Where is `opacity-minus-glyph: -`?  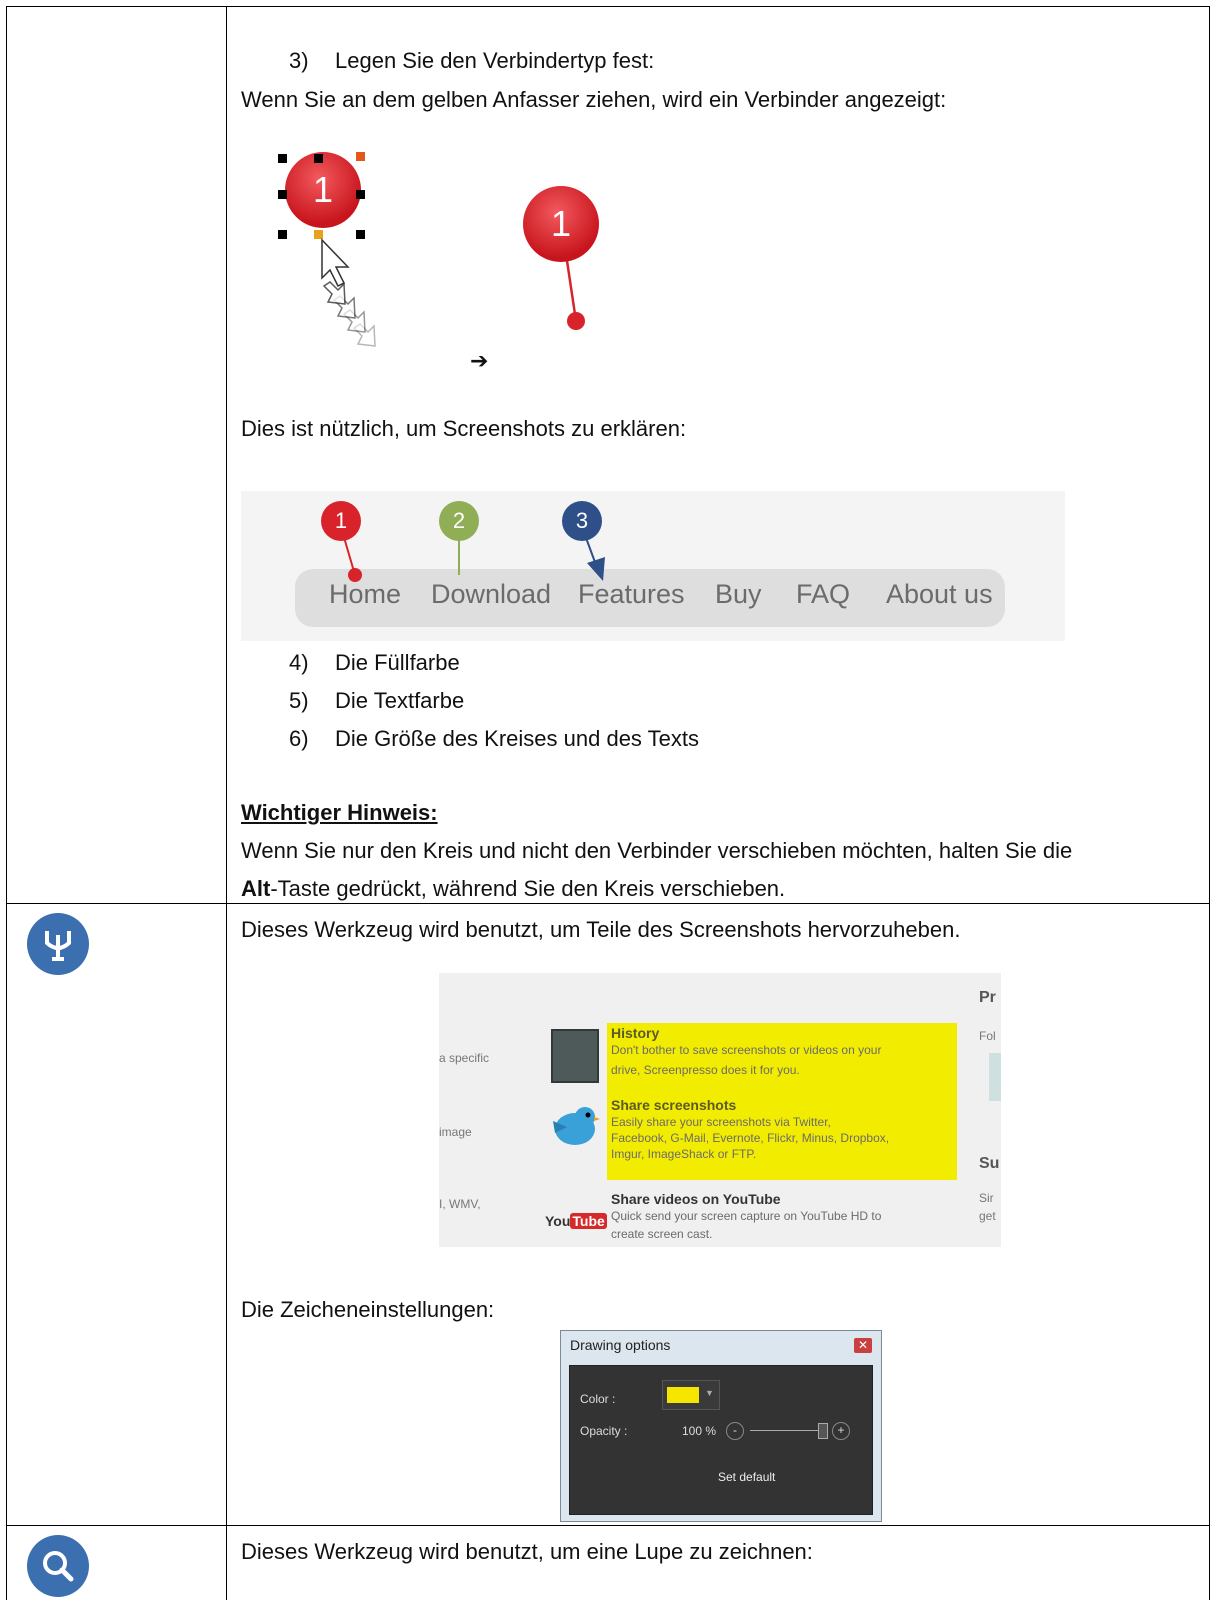
opacity-minus-glyph: - is located at coordinates (735, 1430).